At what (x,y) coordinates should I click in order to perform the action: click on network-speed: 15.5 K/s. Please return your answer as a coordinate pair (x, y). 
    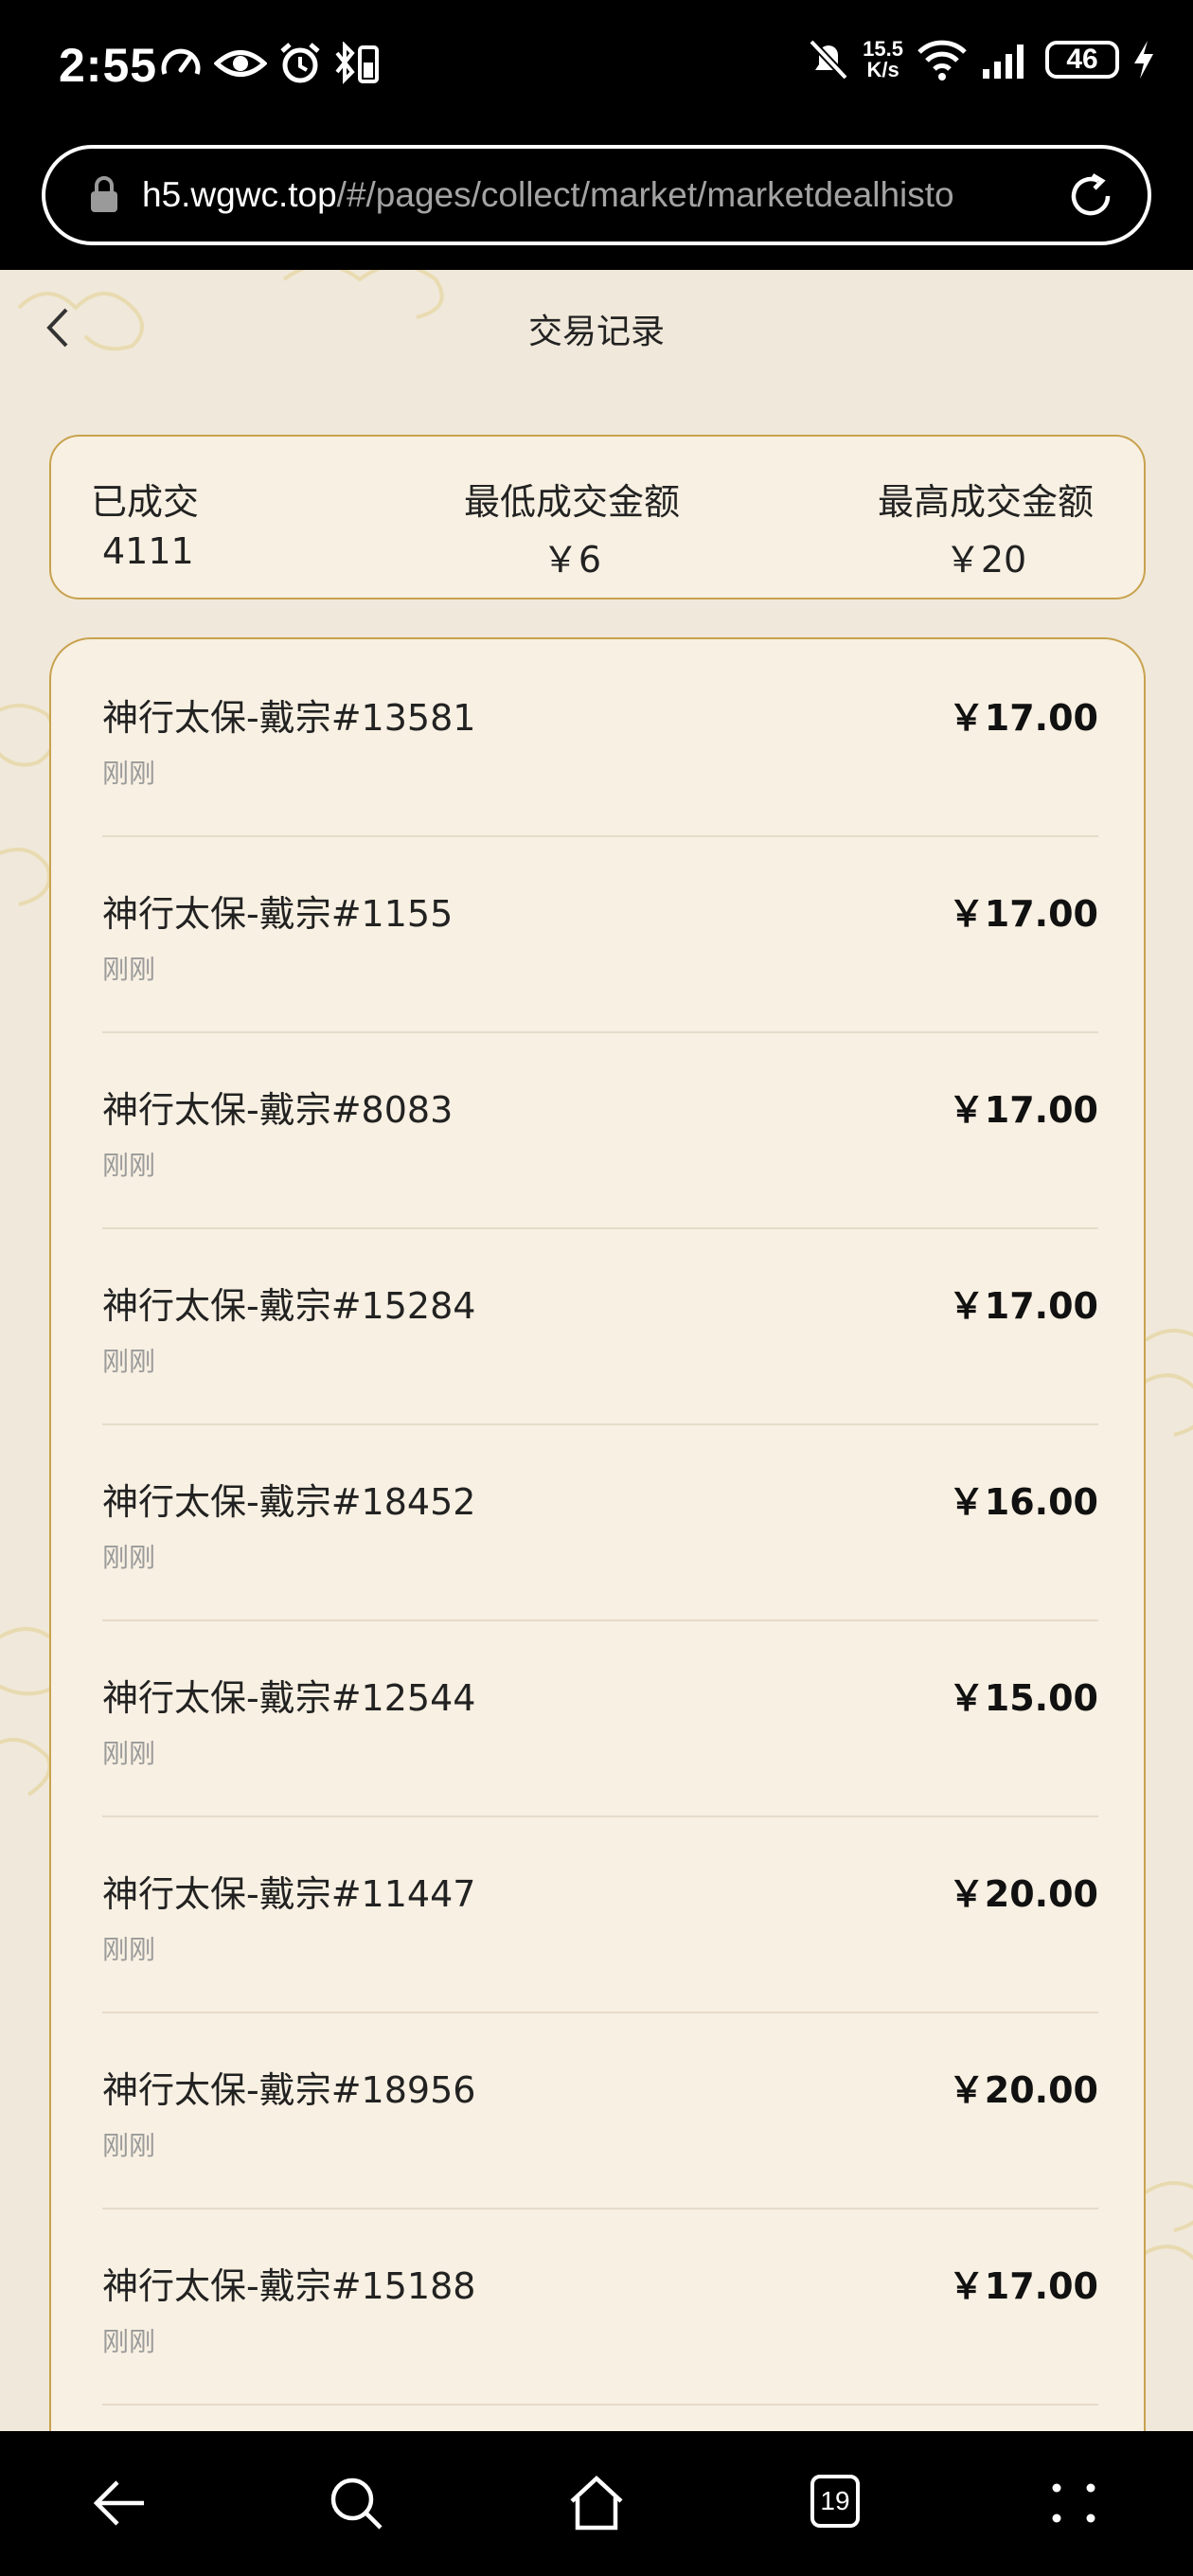
    Looking at the image, I should click on (883, 59).